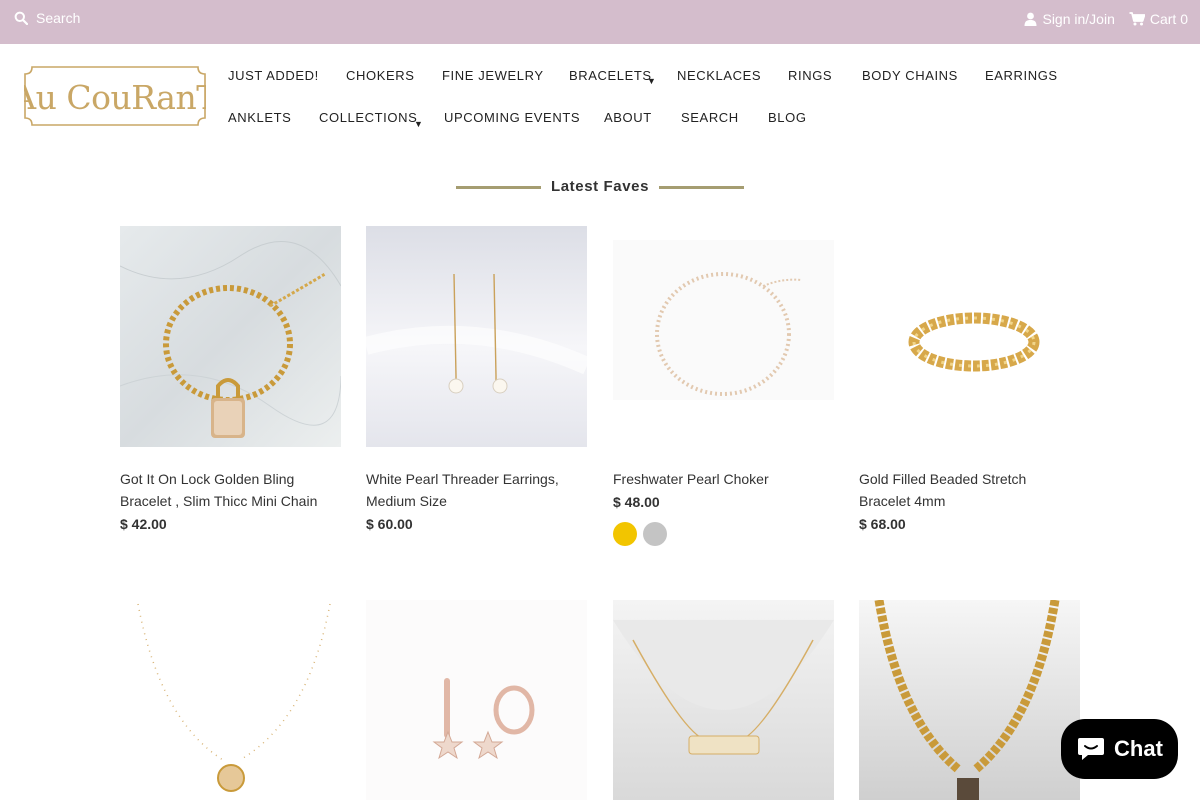  I want to click on search-placeholder: Search, so click(58, 18).